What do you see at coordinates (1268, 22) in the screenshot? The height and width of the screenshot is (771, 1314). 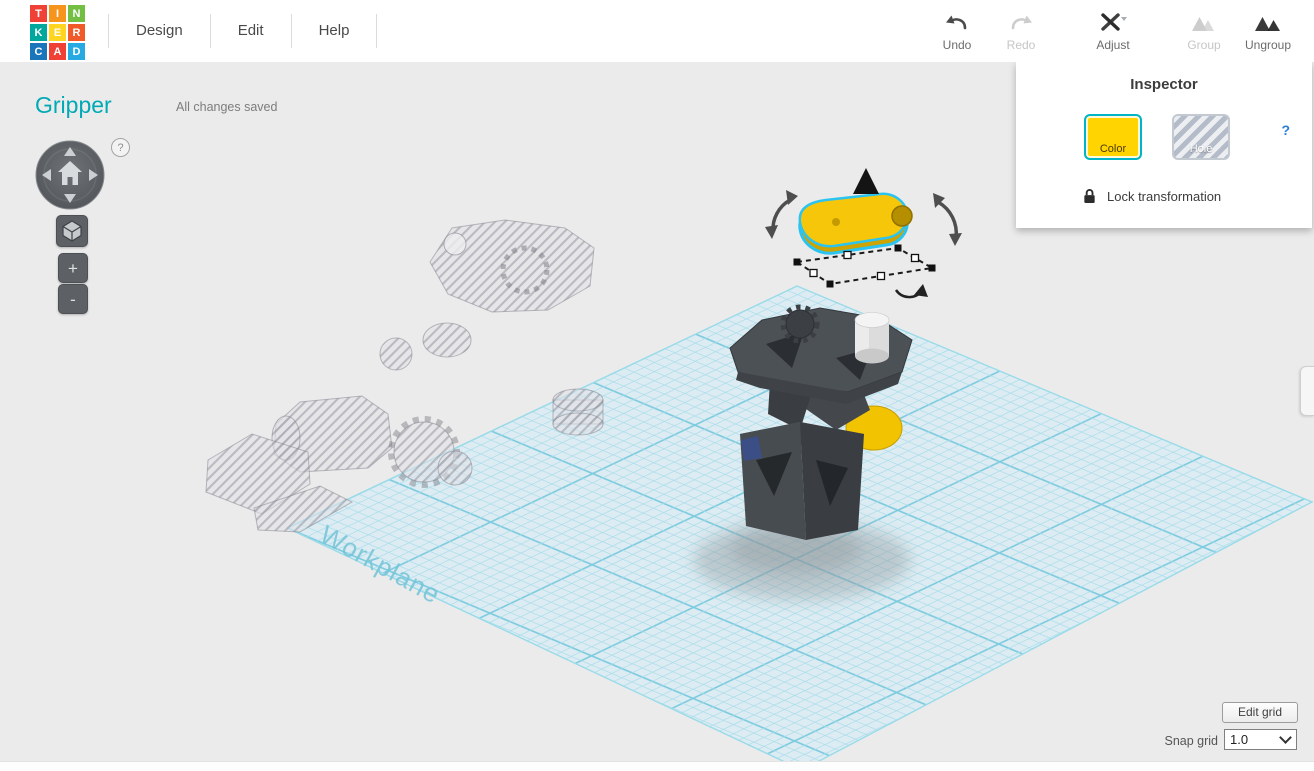 I see `ungroup-icon` at bounding box center [1268, 22].